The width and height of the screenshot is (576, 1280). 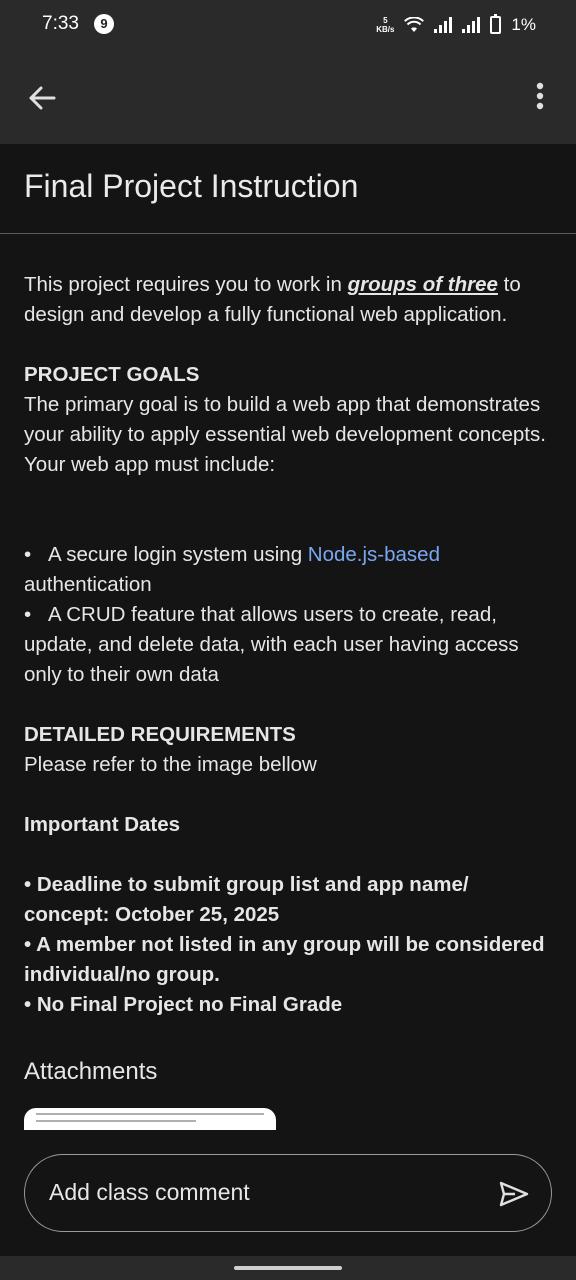 What do you see at coordinates (385, 20) in the screenshot?
I see `network-speed-value: 5` at bounding box center [385, 20].